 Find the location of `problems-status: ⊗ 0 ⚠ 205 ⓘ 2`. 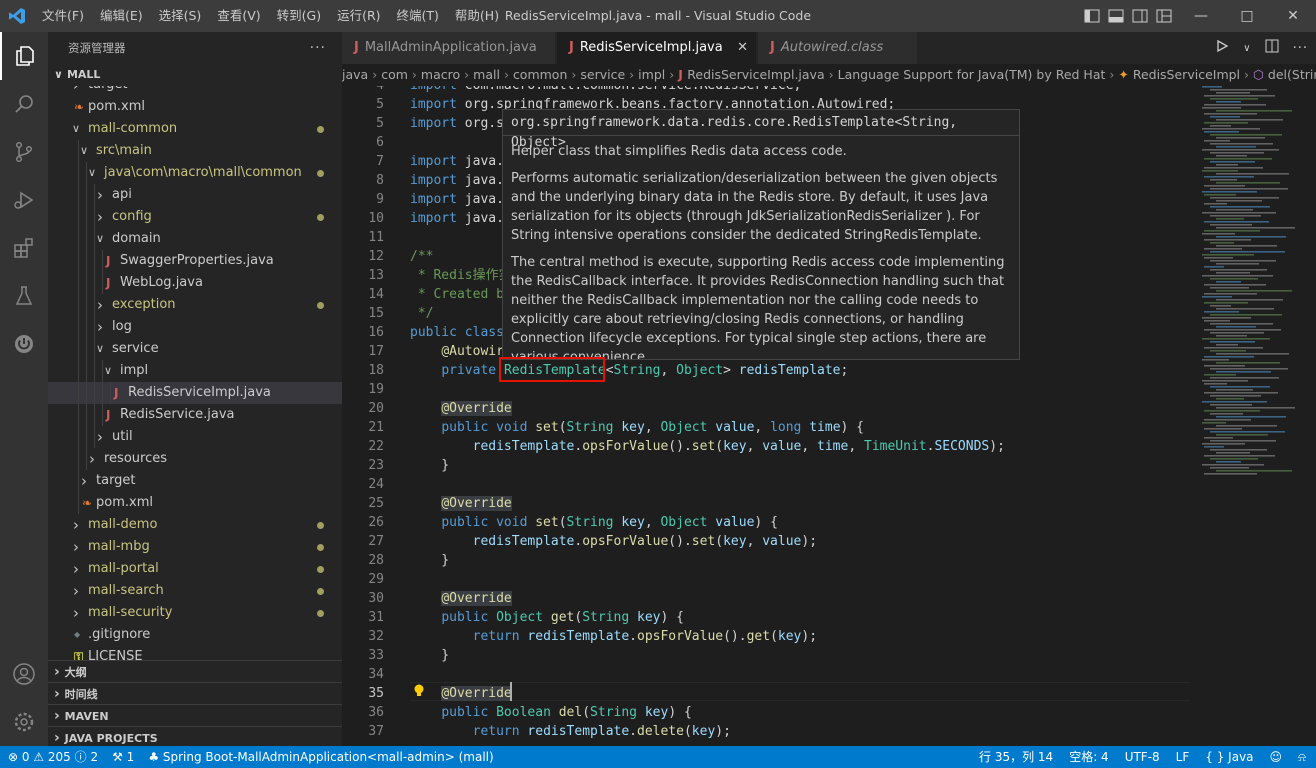

problems-status: ⊗ 0 ⚠ 205 ⓘ 2 is located at coordinates (53, 757).